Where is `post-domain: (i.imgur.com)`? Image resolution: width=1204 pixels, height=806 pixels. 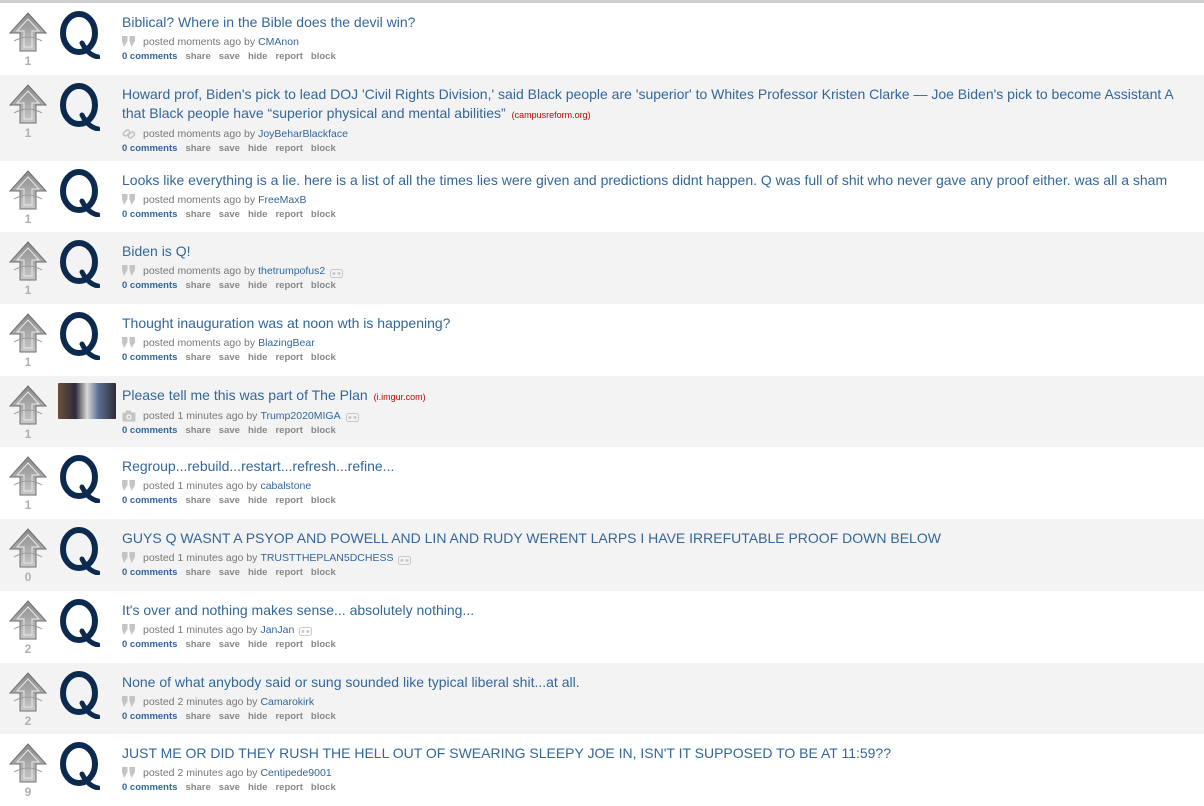
post-domain: (i.imgur.com) is located at coordinates (400, 397).